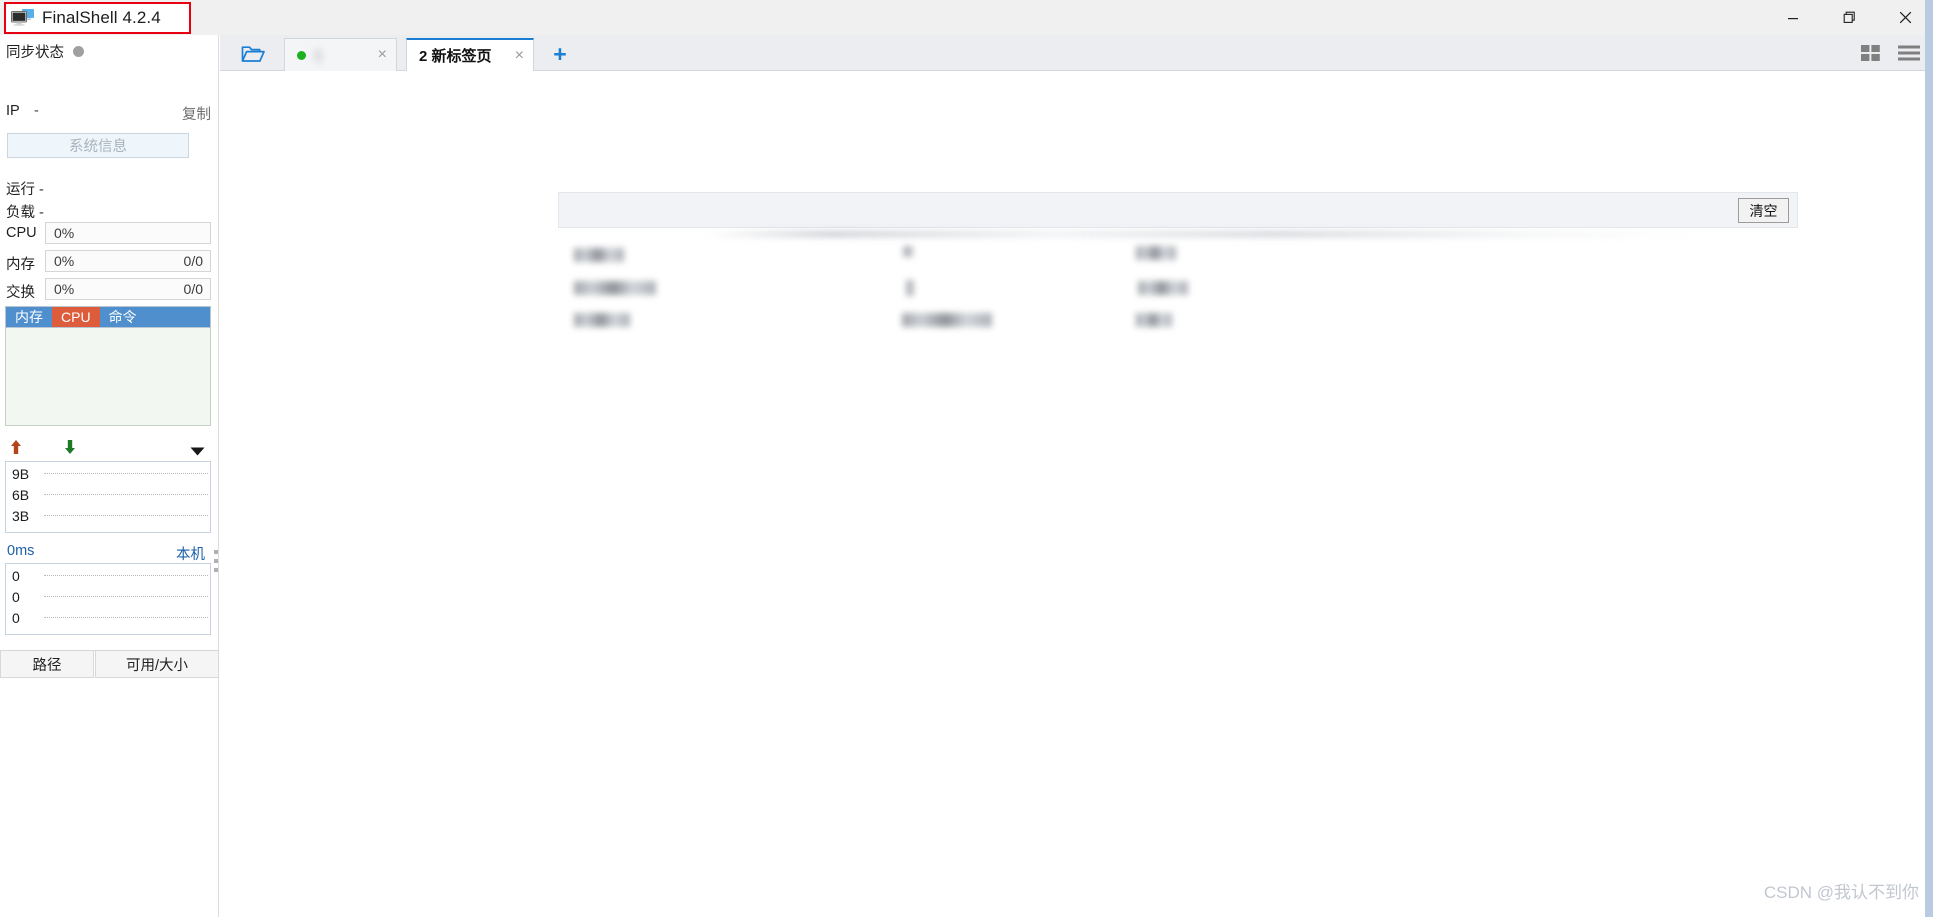 The image size is (1933, 917). I want to click on window-controls, so click(1849, 17).